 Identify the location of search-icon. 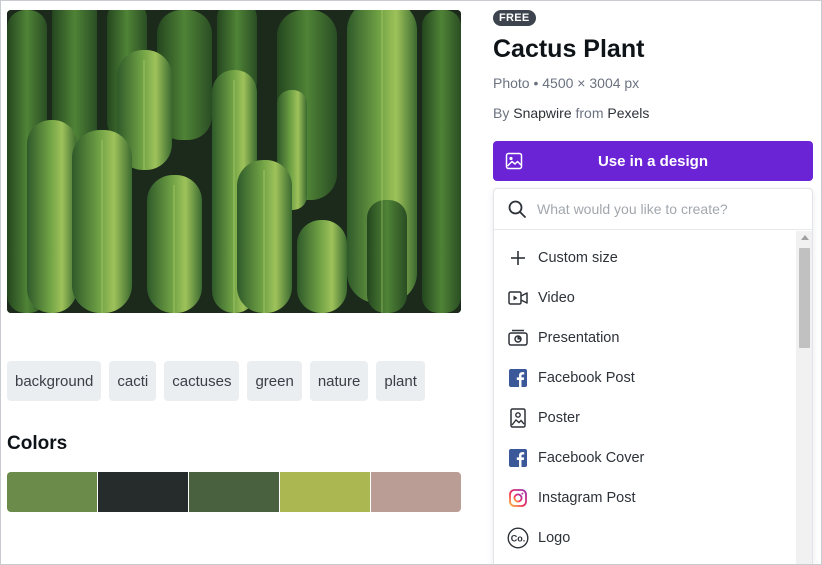
(517, 209).